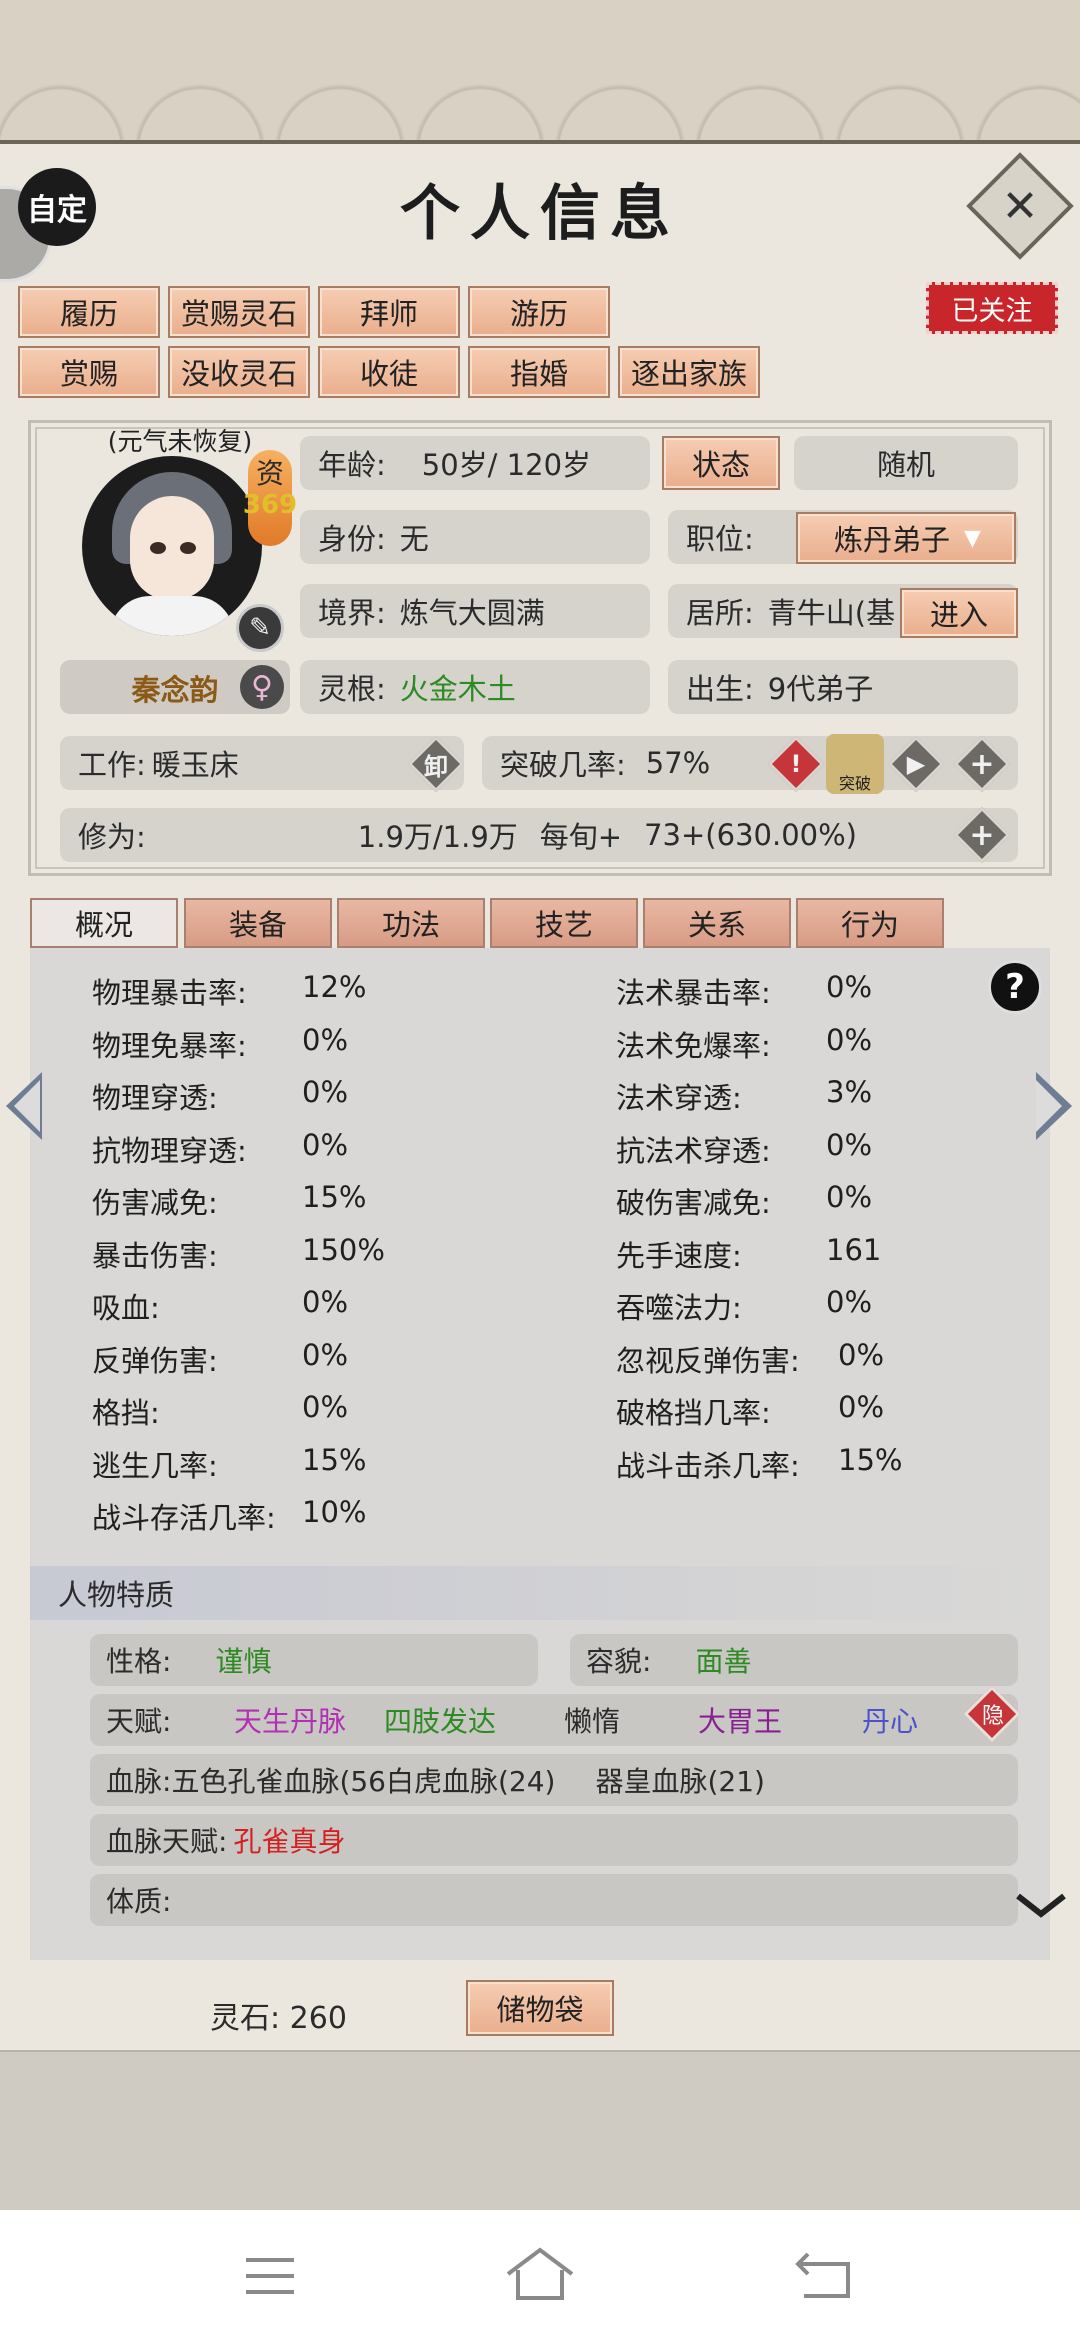 The height and width of the screenshot is (2340, 1080). I want to click on tab-equipment: 装备, so click(258, 923).